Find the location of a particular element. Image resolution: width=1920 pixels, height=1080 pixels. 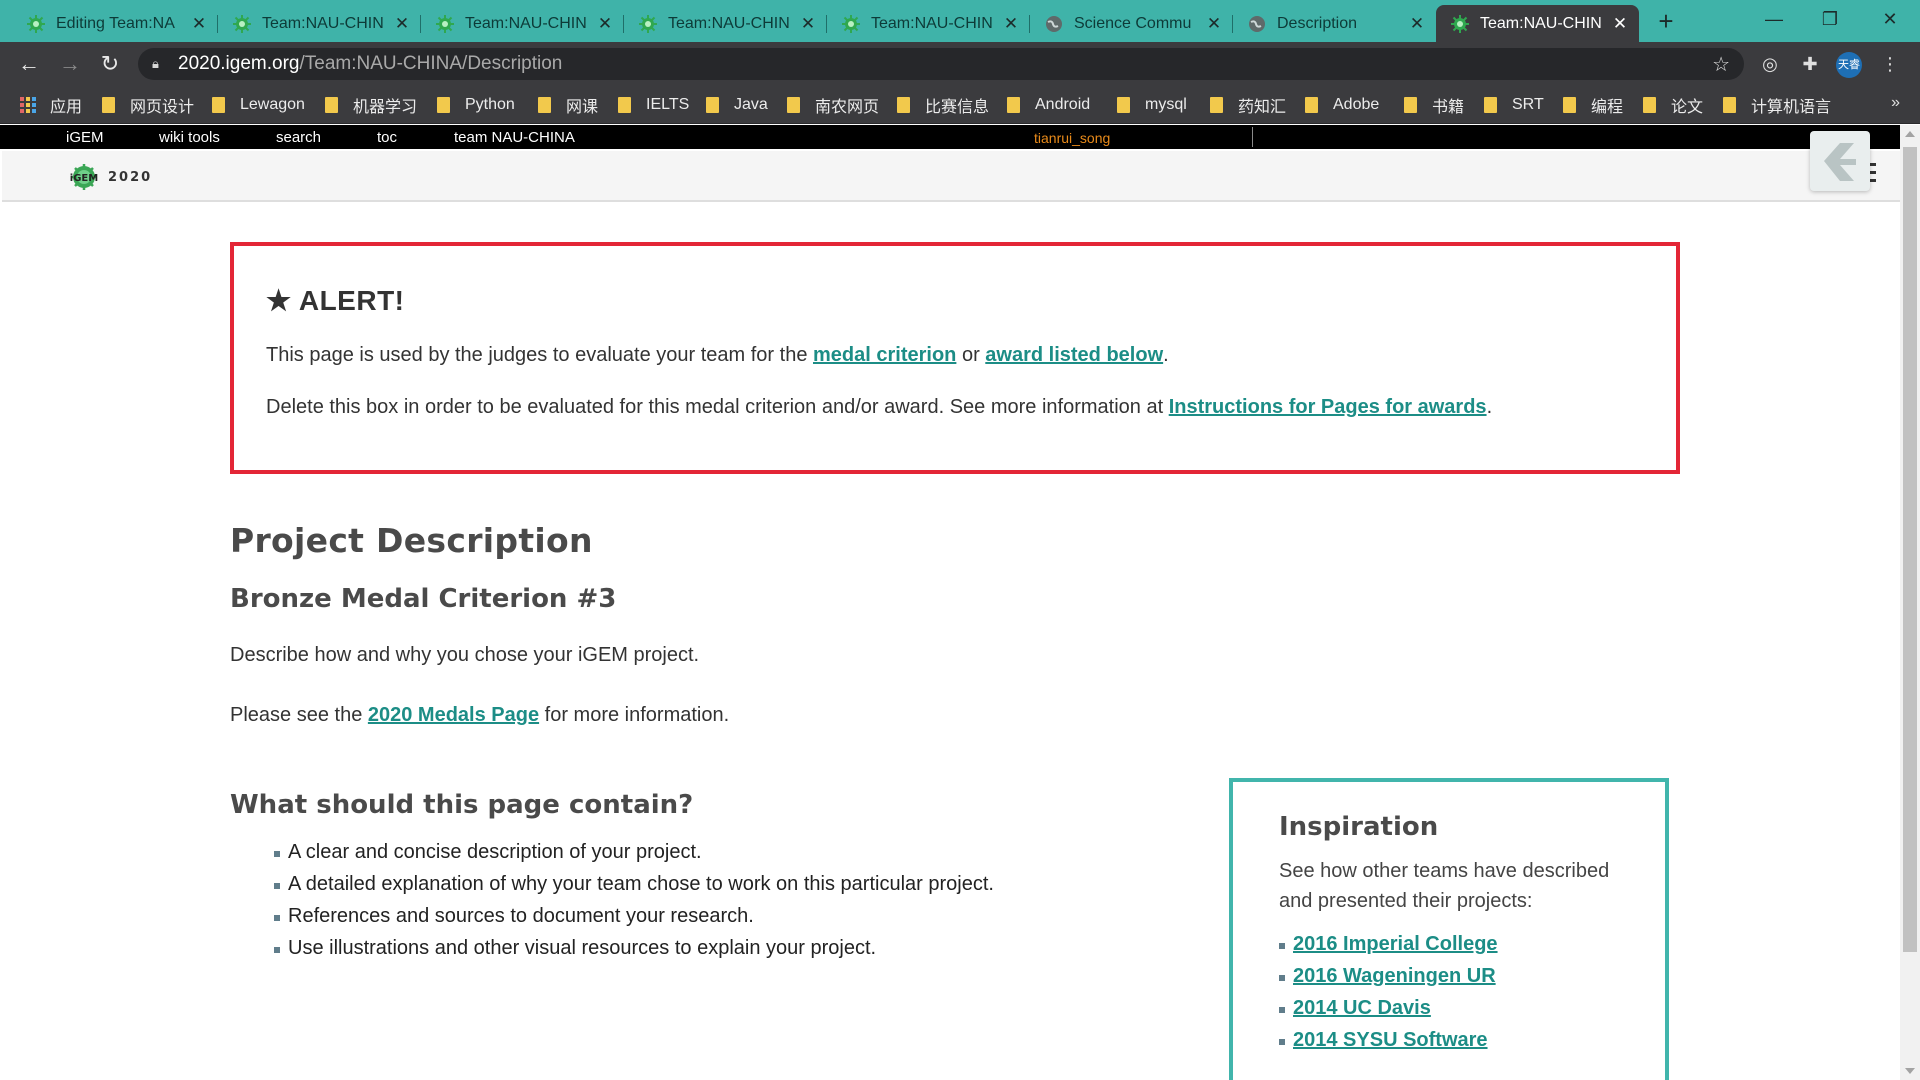

inspiration-link: 2016 Wageningen UR is located at coordinates (1394, 976).